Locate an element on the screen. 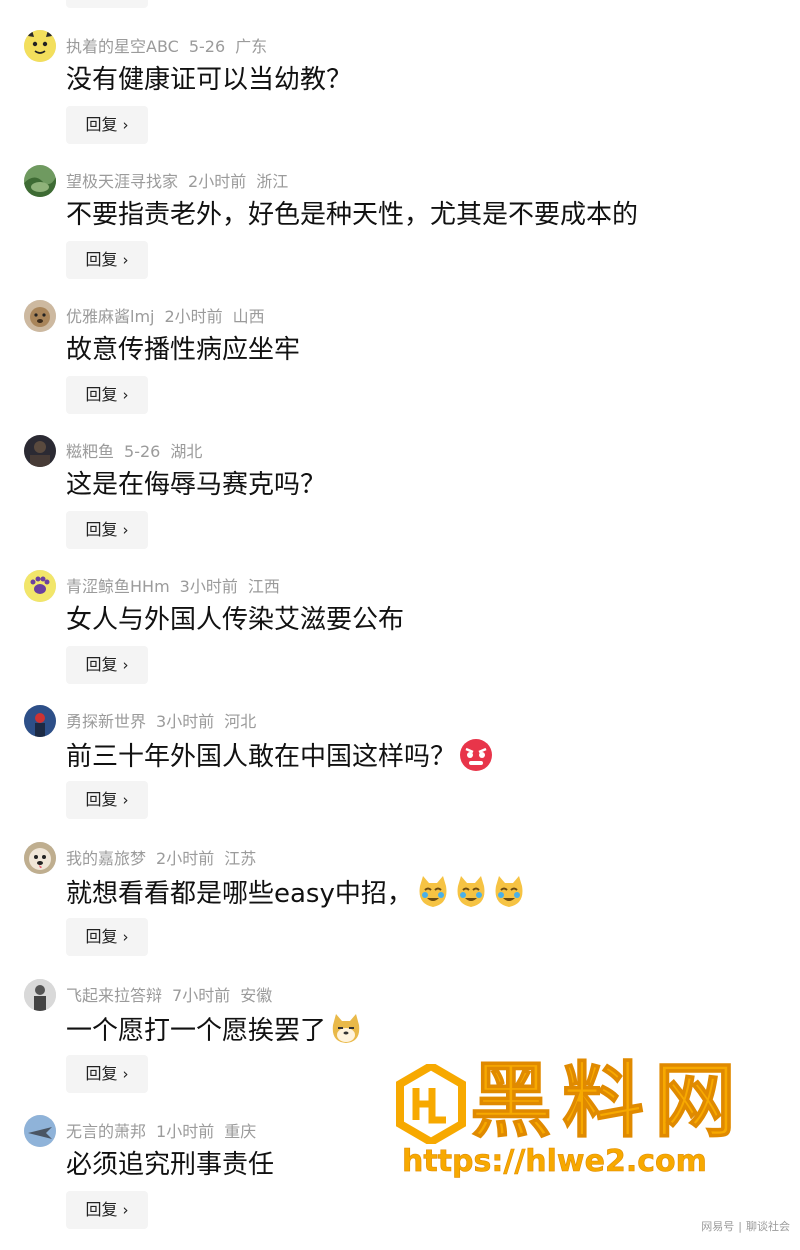 The image size is (800, 1250). comment-text: 女人与外国人传染艾滋要公布 is located at coordinates (235, 620).